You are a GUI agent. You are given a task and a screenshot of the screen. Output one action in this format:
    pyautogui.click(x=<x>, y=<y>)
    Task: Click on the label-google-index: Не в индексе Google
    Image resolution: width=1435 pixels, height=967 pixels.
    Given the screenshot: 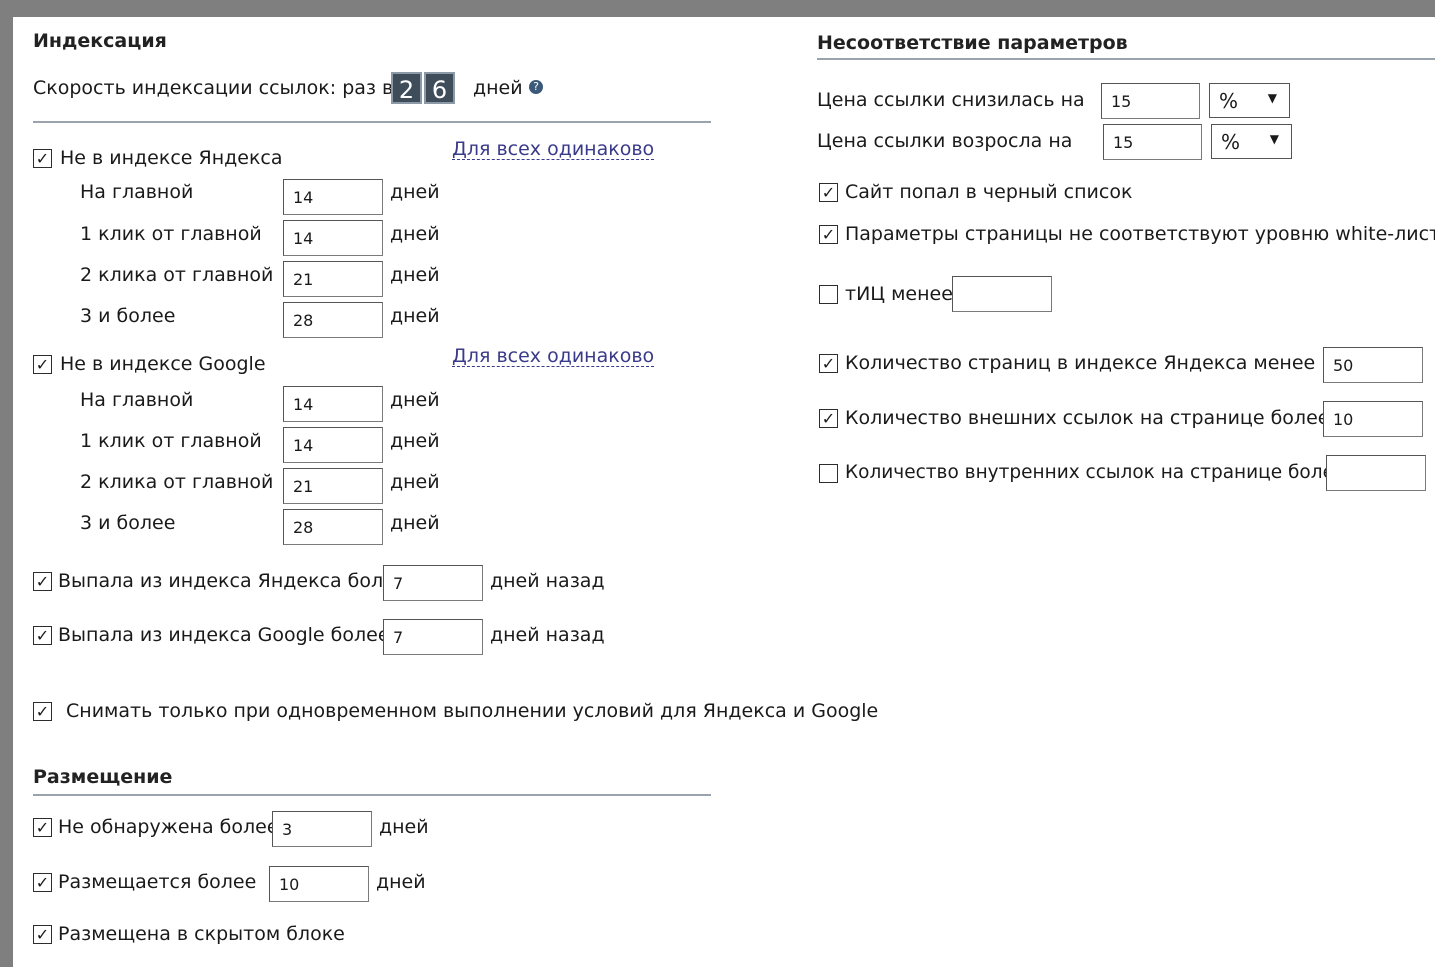 What is the action you would take?
    pyautogui.click(x=163, y=364)
    